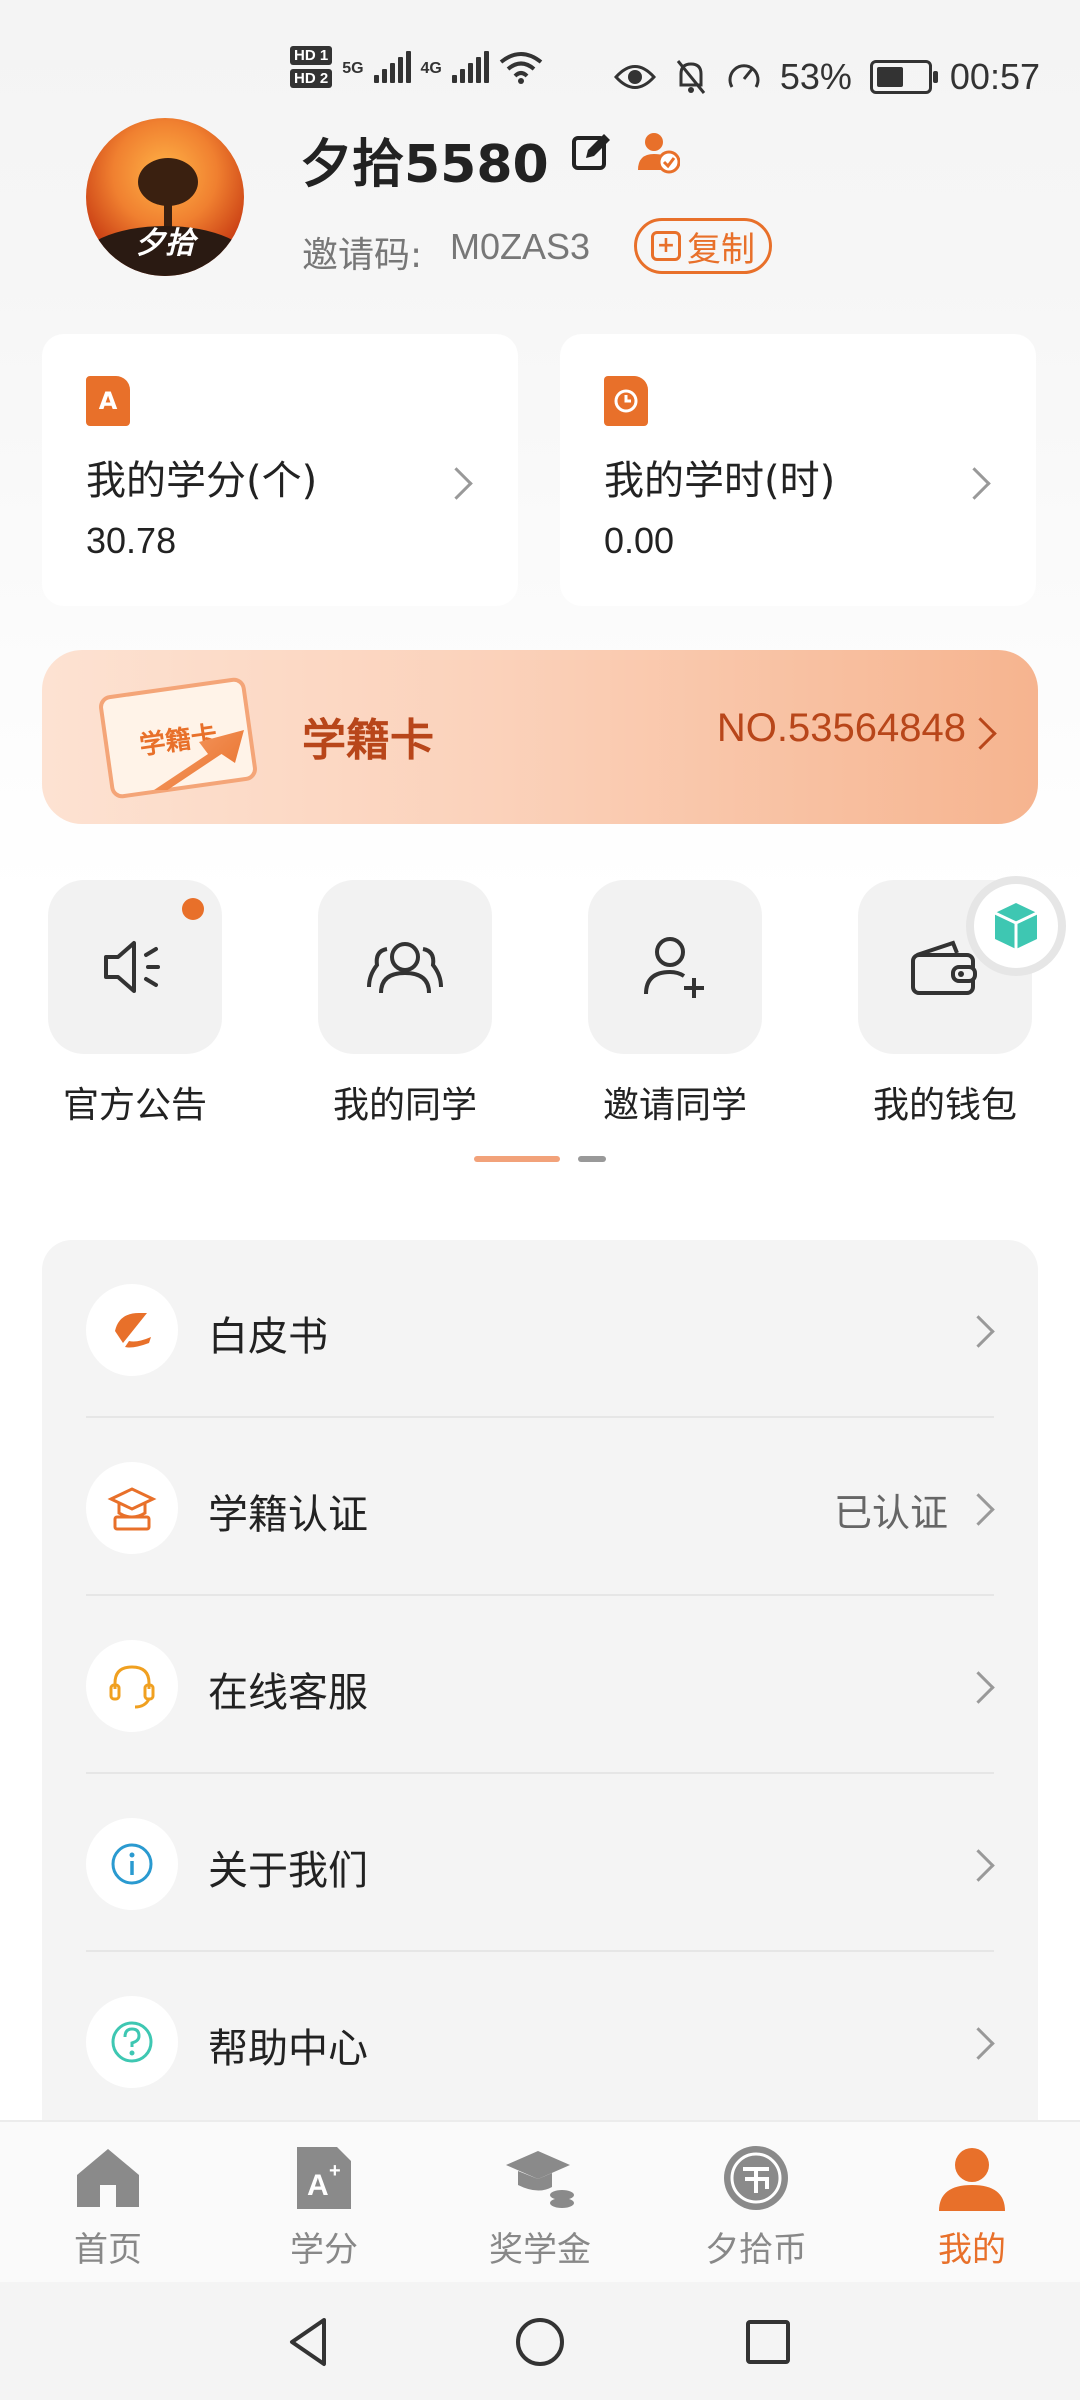 This screenshot has width=1080, height=2400. What do you see at coordinates (311, 67) in the screenshot?
I see `hd-badges: HD 1 HD 2` at bounding box center [311, 67].